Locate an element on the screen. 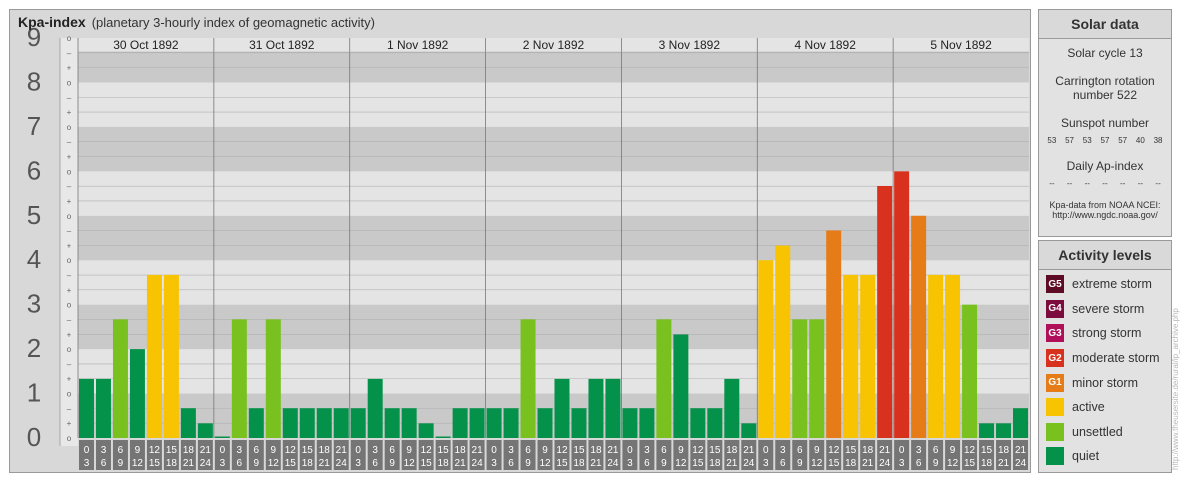 This screenshot has height=480, width=1184. interval-end-18: 9 is located at coordinates (392, 463).